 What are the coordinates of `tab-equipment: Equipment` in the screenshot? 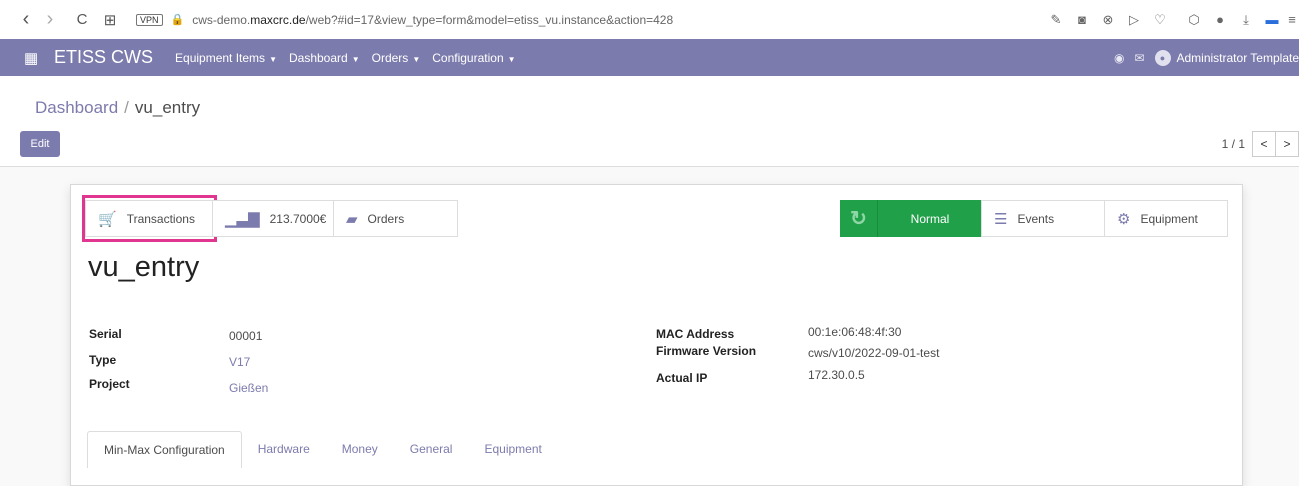 It's located at (512, 449).